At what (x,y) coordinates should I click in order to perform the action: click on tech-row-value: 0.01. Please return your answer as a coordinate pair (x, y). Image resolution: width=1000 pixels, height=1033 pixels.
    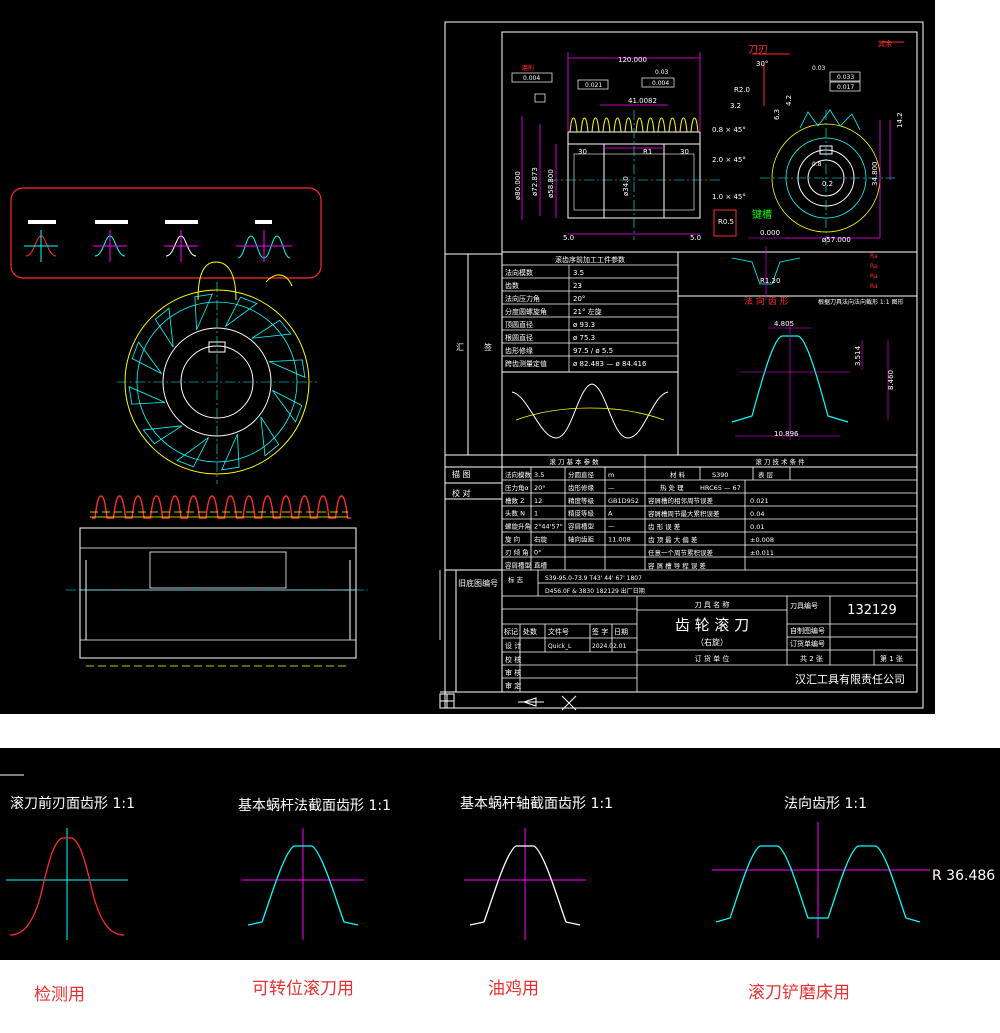
    Looking at the image, I should click on (757, 527).